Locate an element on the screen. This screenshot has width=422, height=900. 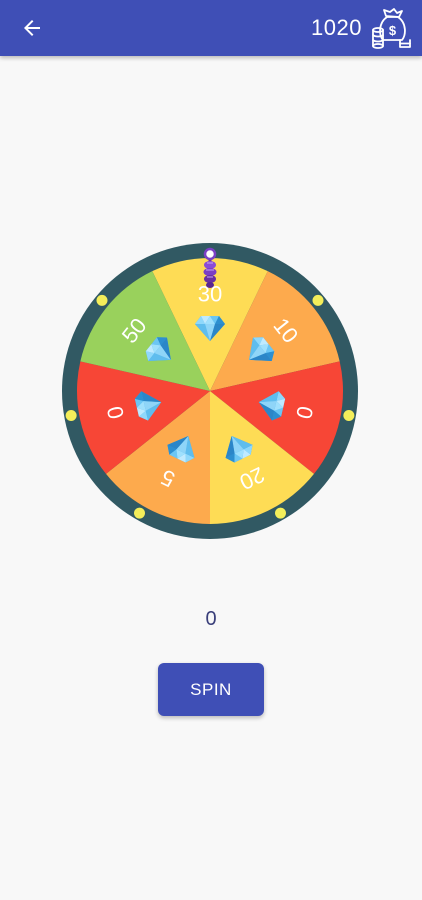
back-button is located at coordinates (32, 28).